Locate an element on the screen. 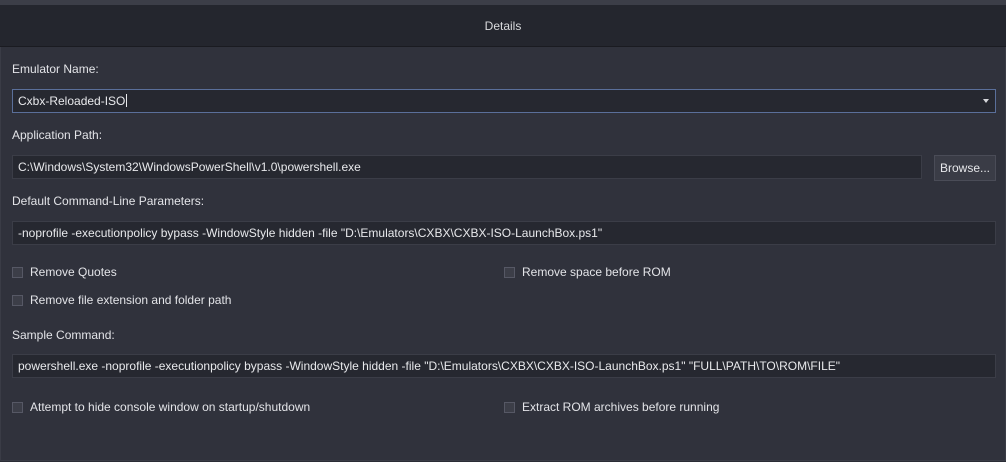  extract-archives-option: Extract ROM archives before running is located at coordinates (611, 407).